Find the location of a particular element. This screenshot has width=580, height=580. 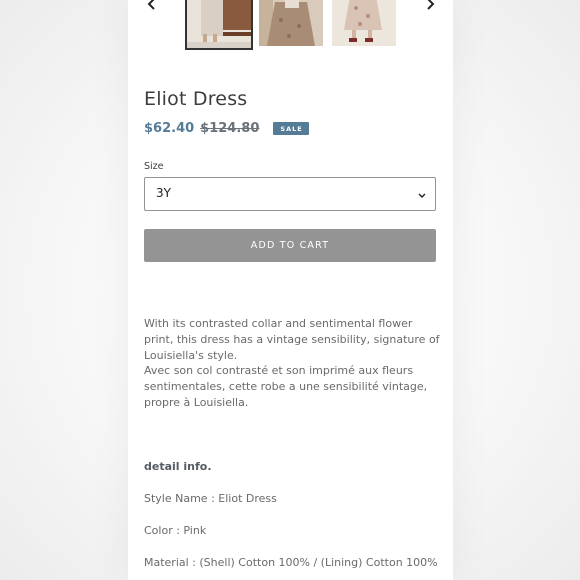

sale-price: $62.40 is located at coordinates (169, 128).